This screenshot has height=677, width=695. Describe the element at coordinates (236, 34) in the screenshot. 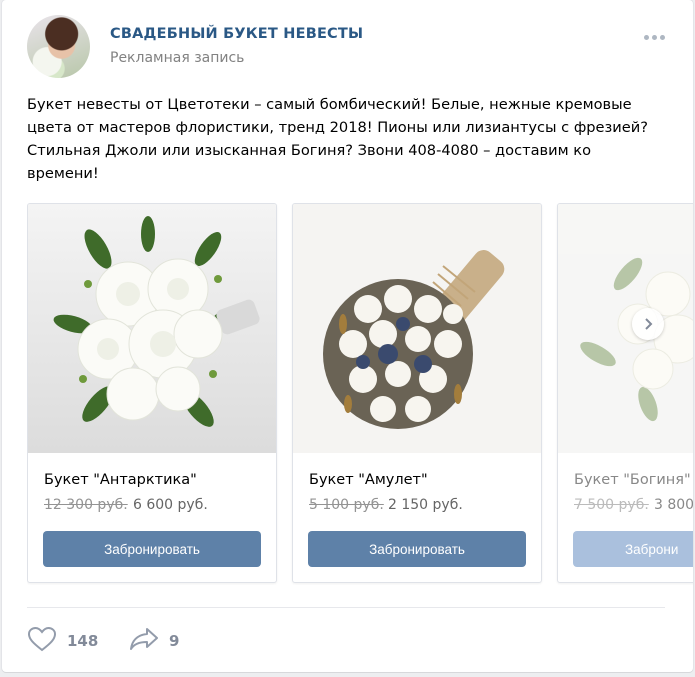

I see `community-title: СВАДЕБНЫЙ БУКЕТ НЕВЕСТЫ` at that location.